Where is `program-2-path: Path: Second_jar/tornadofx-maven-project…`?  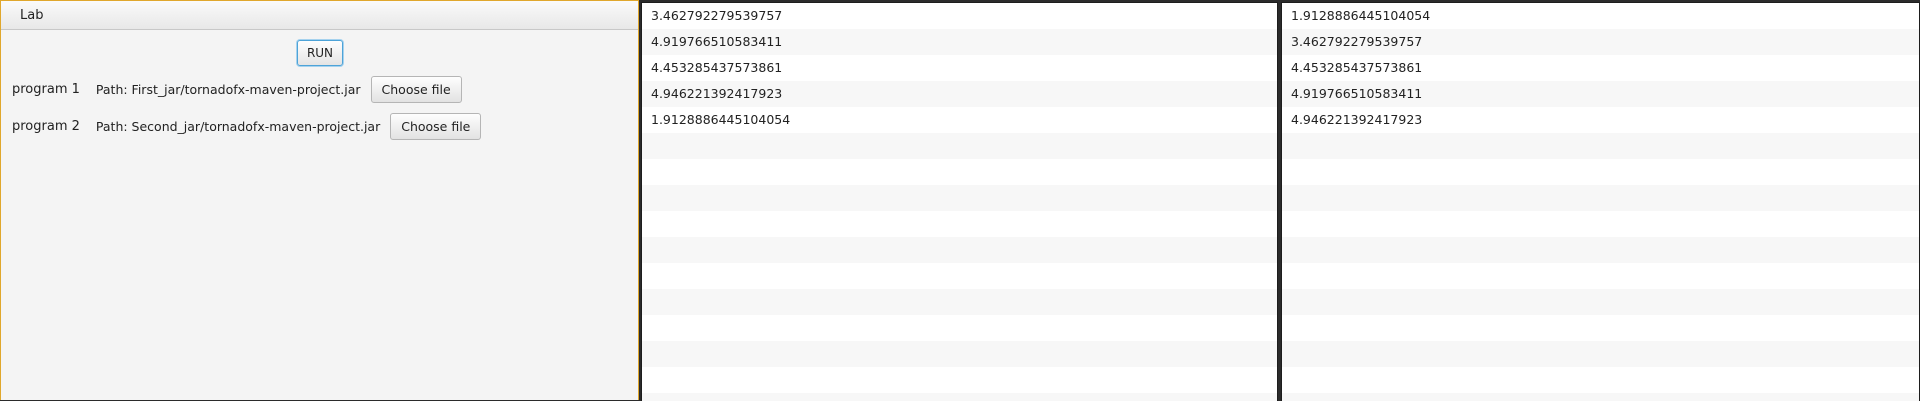 program-2-path: Path: Second_jar/tornadofx-maven-project… is located at coordinates (238, 126).